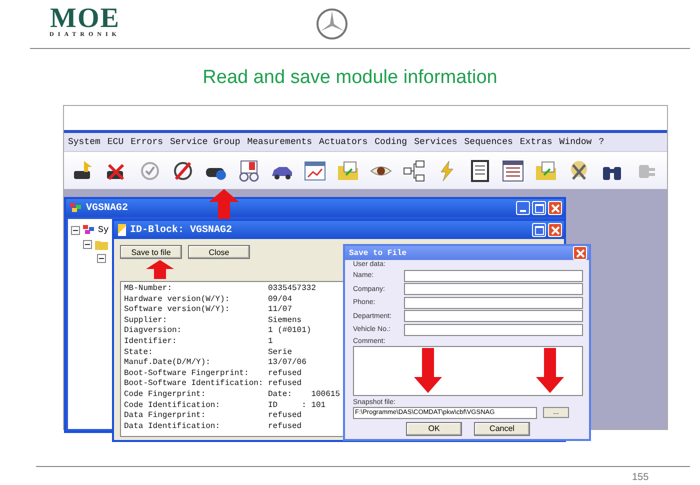 The width and height of the screenshot is (700, 485). Describe the element at coordinates (194, 384) in the screenshot. I see `field-label: Boot-Software Identification:` at that location.